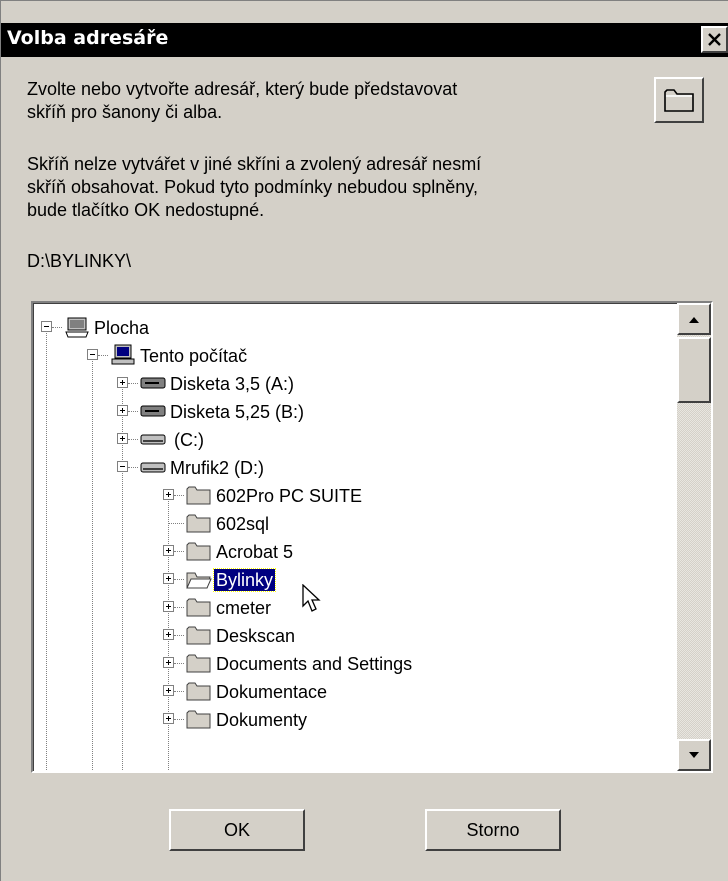  Describe the element at coordinates (199, 580) in the screenshot. I see `open-folder-icon` at that location.